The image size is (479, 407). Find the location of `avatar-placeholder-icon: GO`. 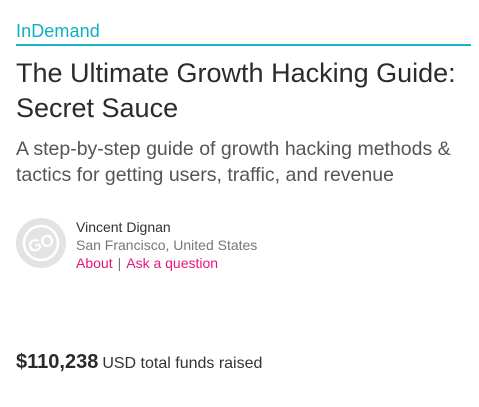

avatar-placeholder-icon: GO is located at coordinates (41, 243).